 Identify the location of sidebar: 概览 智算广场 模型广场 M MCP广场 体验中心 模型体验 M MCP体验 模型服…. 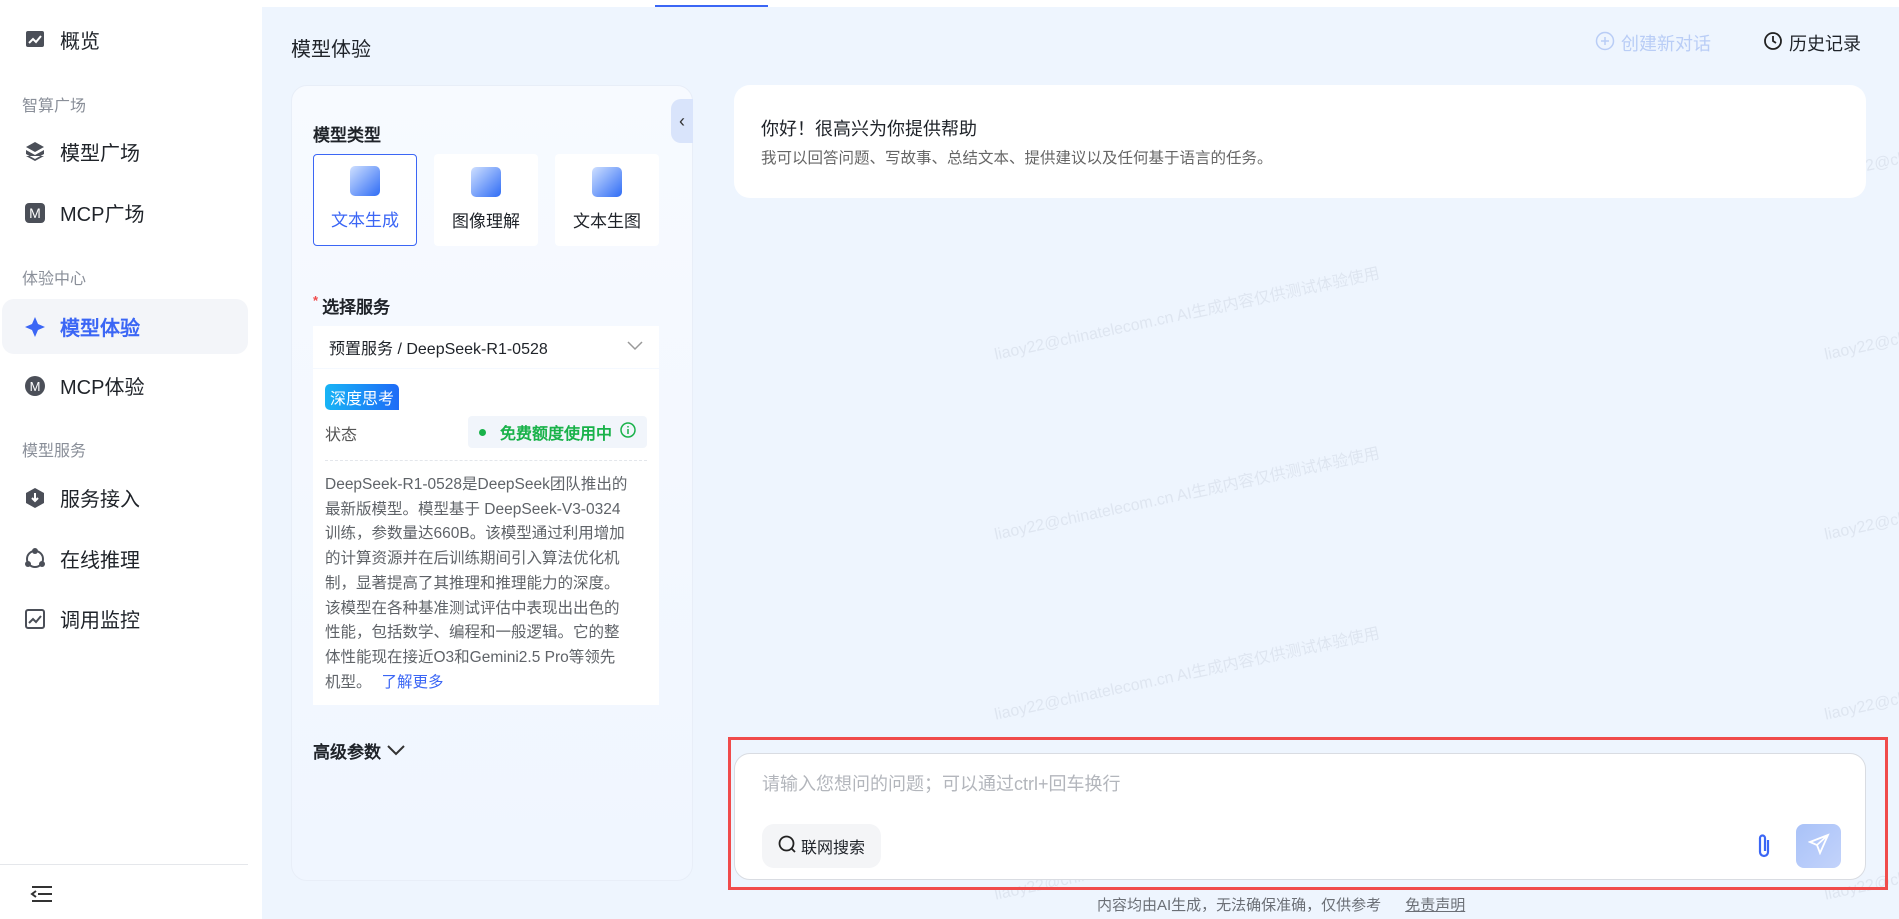
(131, 459).